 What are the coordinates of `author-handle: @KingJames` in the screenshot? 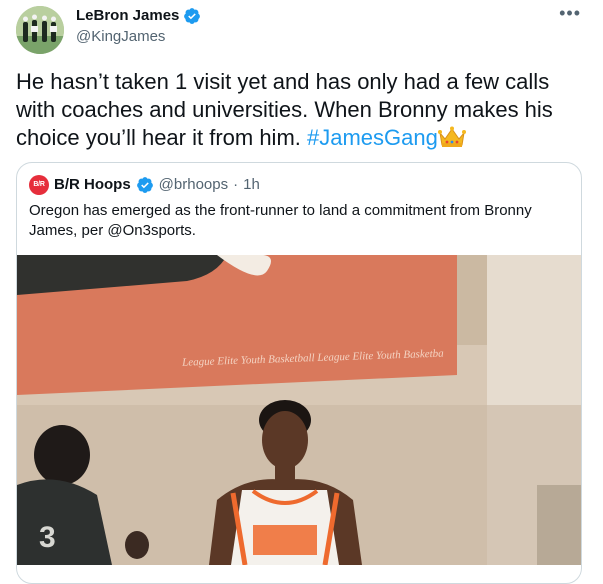 It's located at (120, 37).